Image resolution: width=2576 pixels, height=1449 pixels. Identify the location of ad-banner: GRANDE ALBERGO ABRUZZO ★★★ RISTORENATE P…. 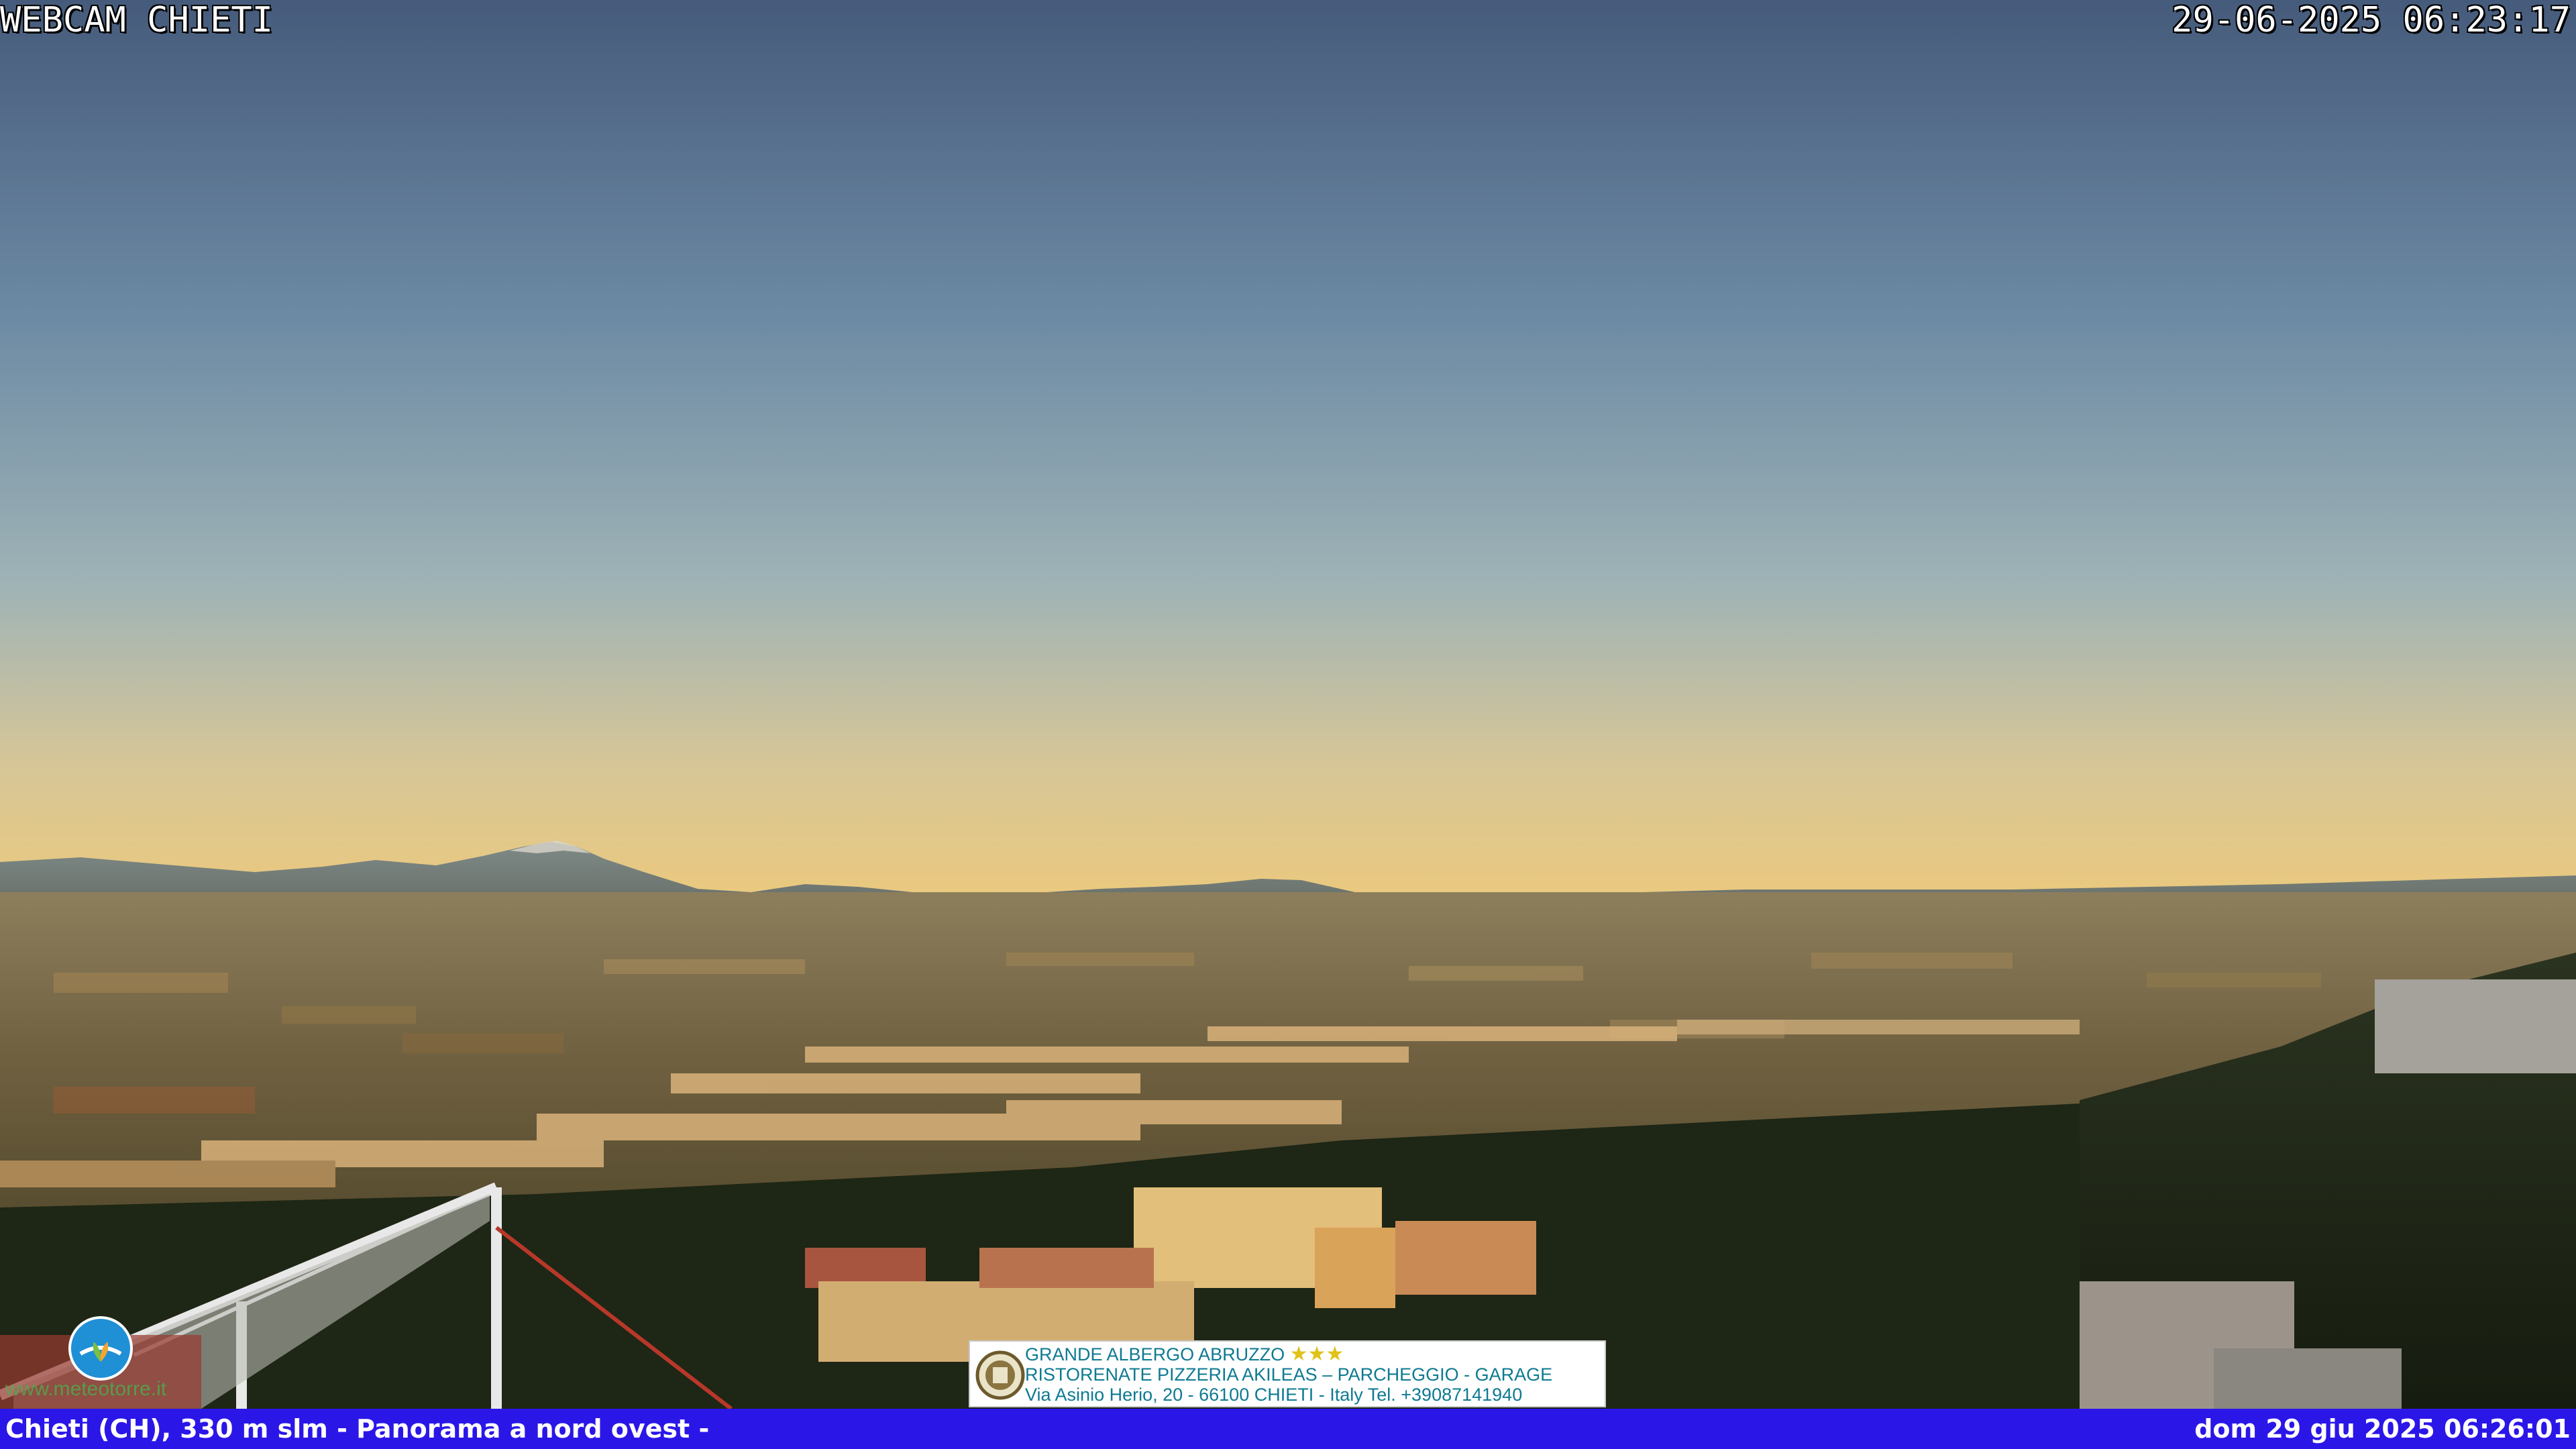
(1287, 1373).